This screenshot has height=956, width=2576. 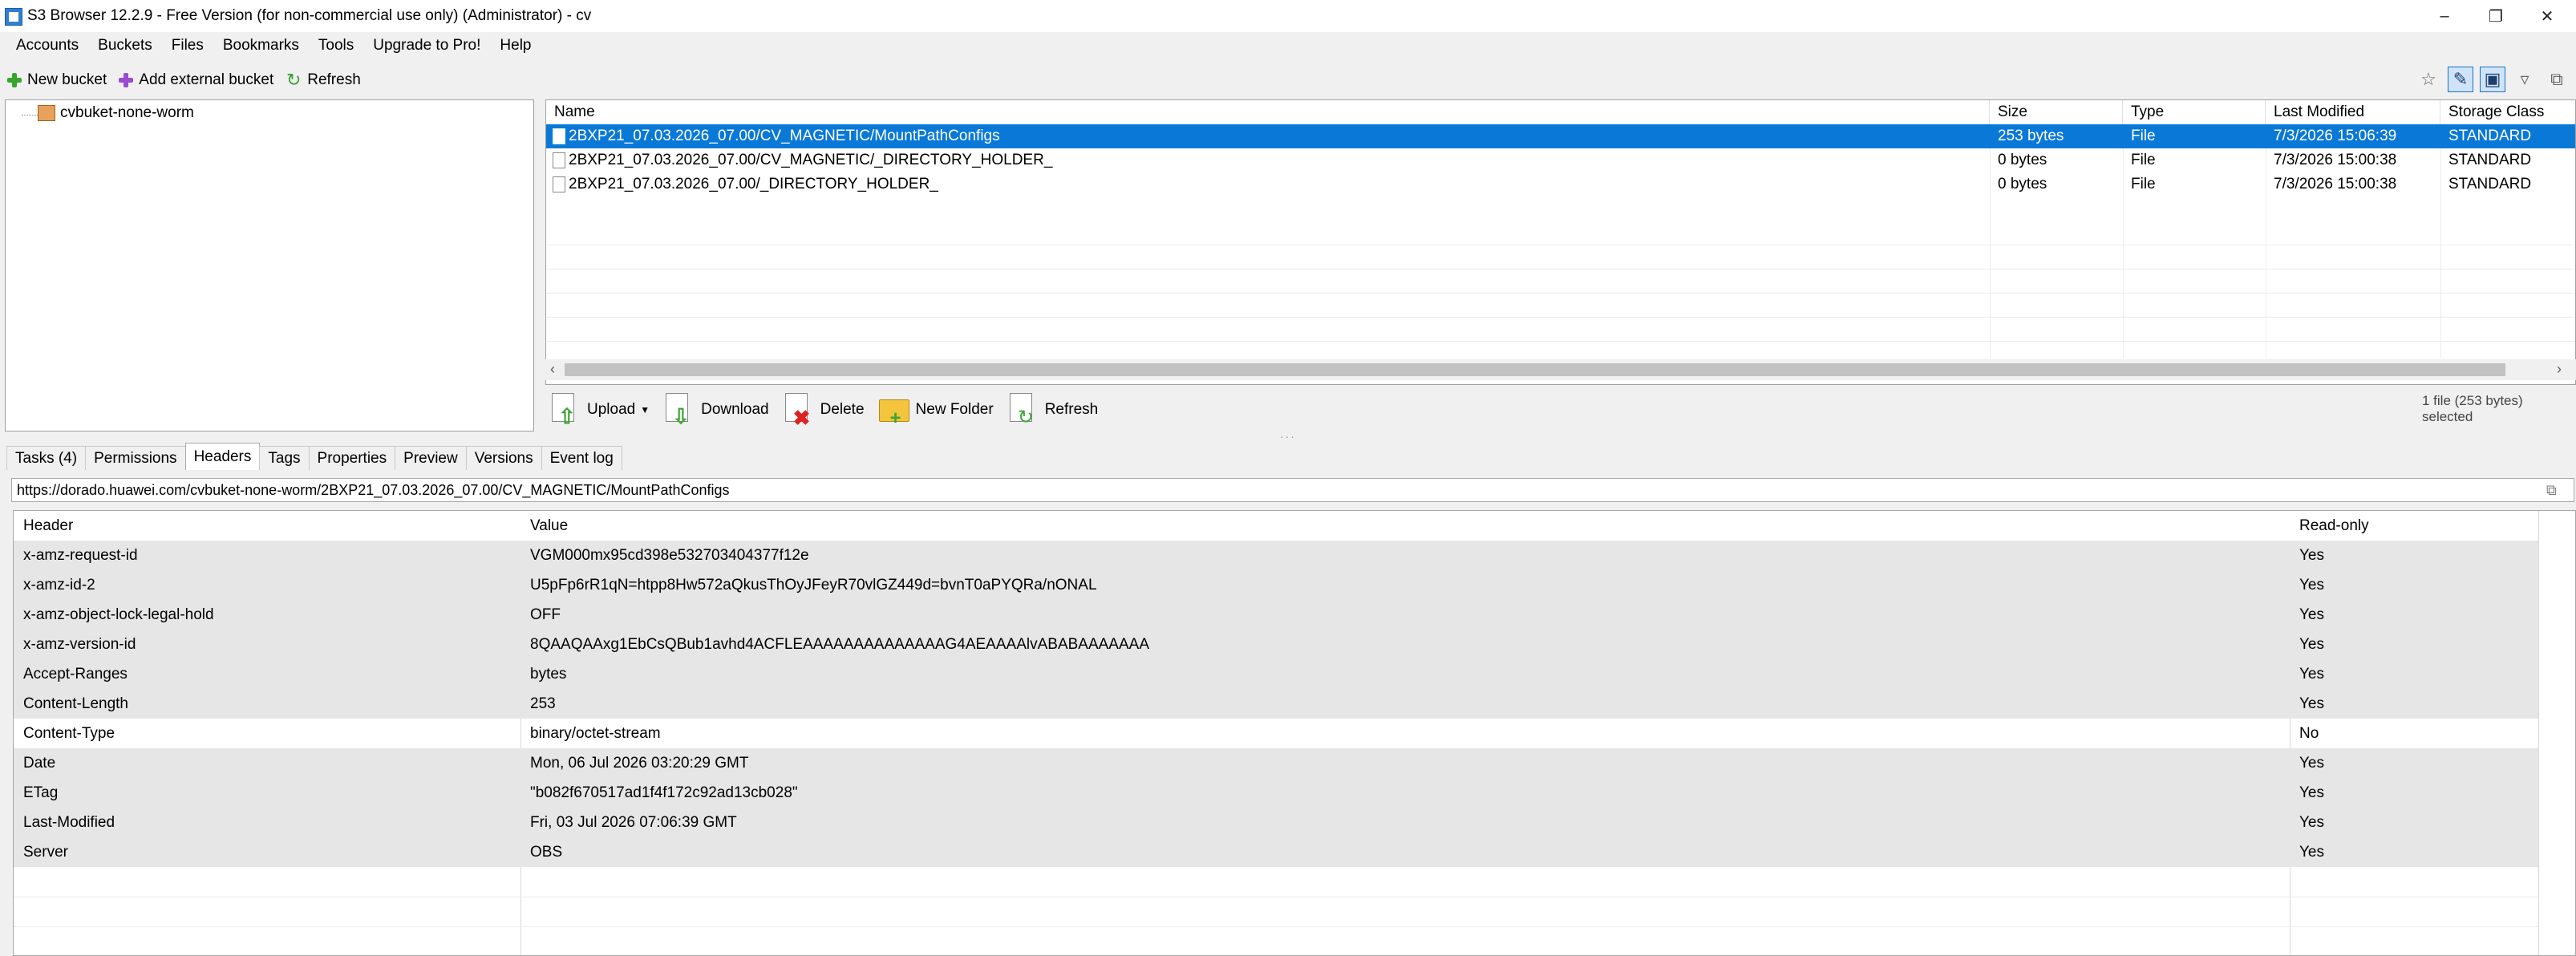 What do you see at coordinates (543, 703) in the screenshot?
I see `header-value: 253` at bounding box center [543, 703].